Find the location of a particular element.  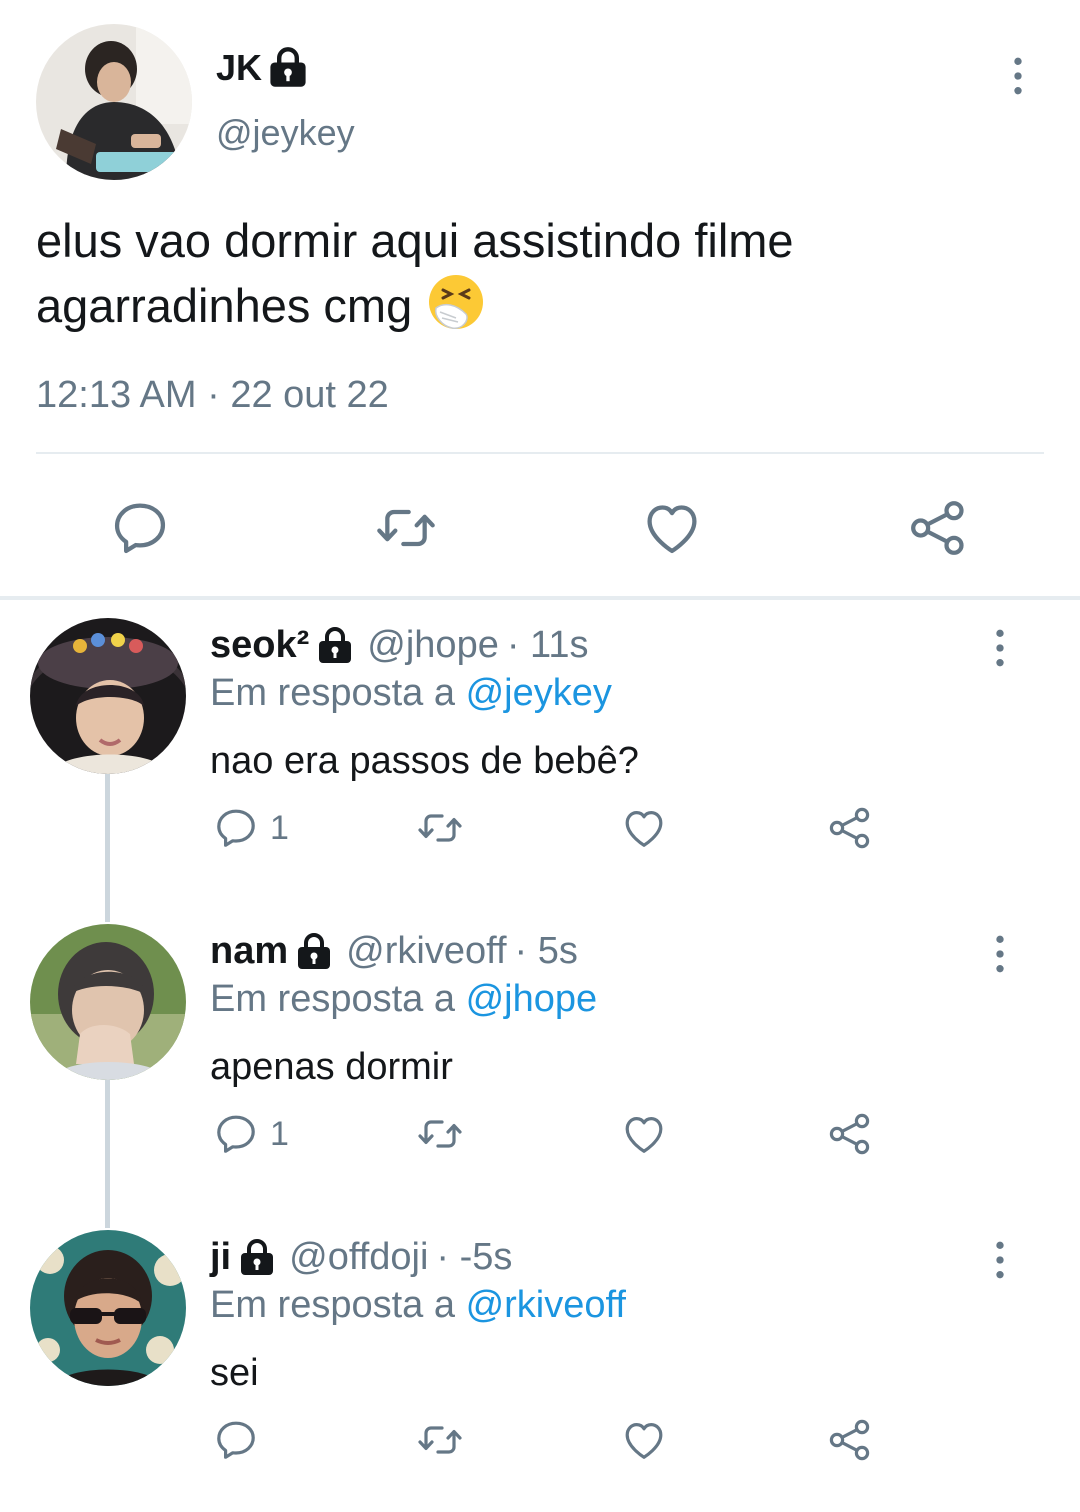

reply-header: seok² @jhope · 11s is located at coordinates (399, 645).